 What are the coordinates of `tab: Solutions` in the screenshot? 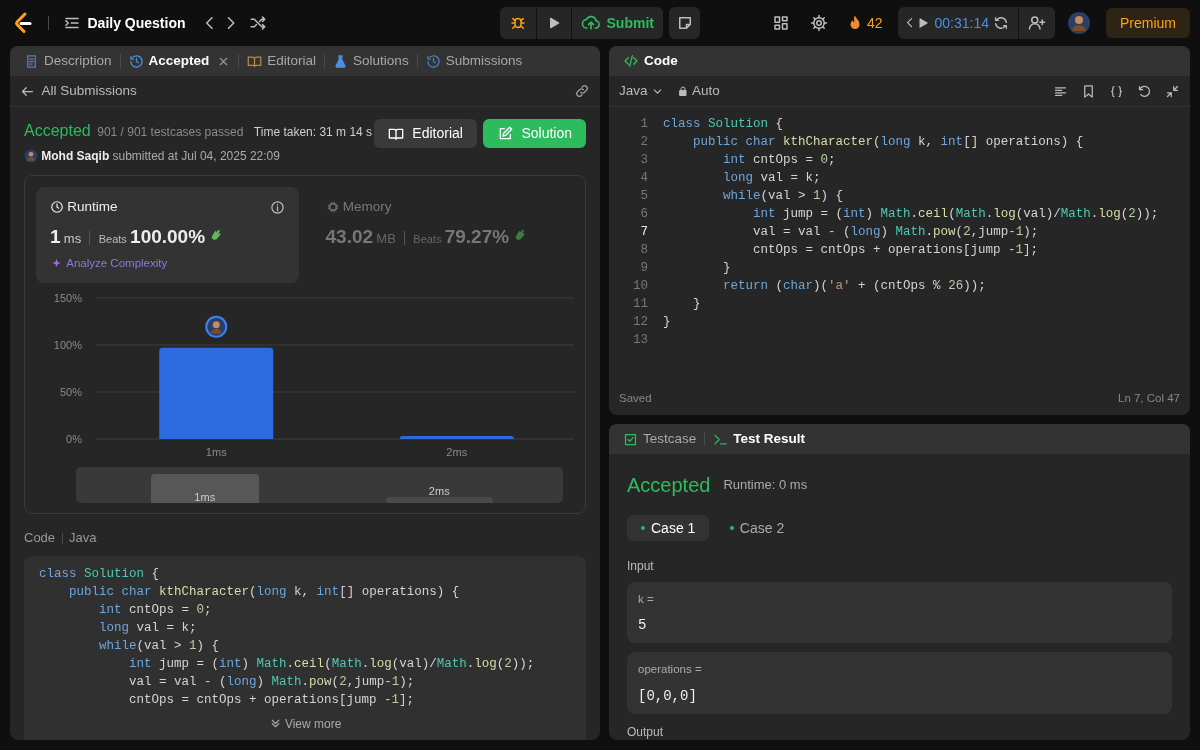 It's located at (371, 61).